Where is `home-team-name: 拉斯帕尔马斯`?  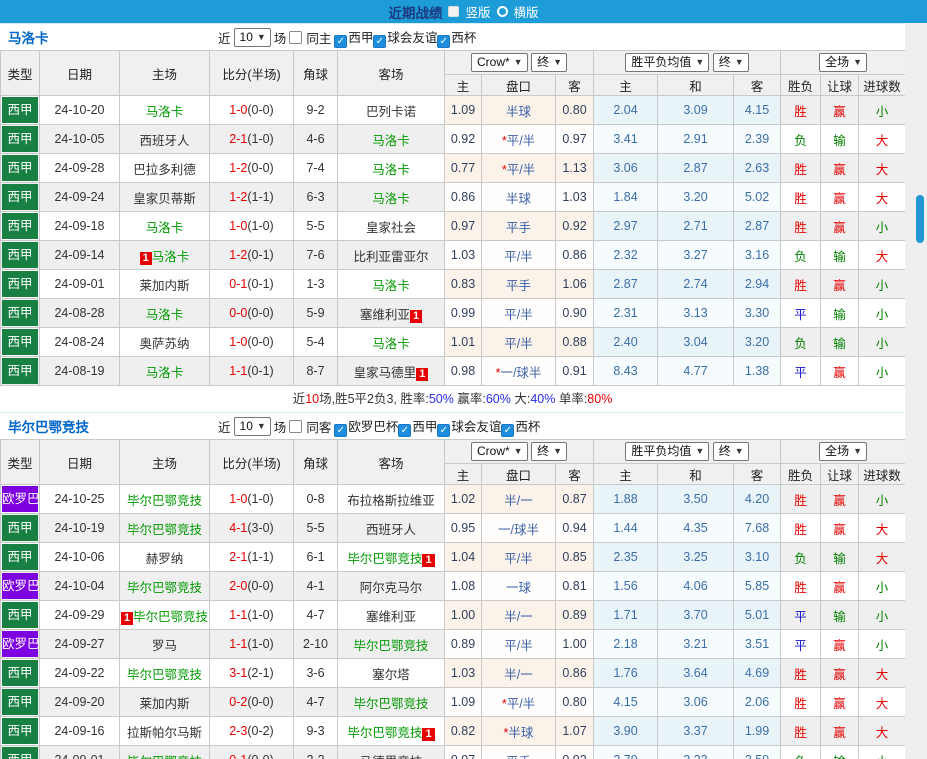 home-team-name: 拉斯帕尔马斯 is located at coordinates (164, 733).